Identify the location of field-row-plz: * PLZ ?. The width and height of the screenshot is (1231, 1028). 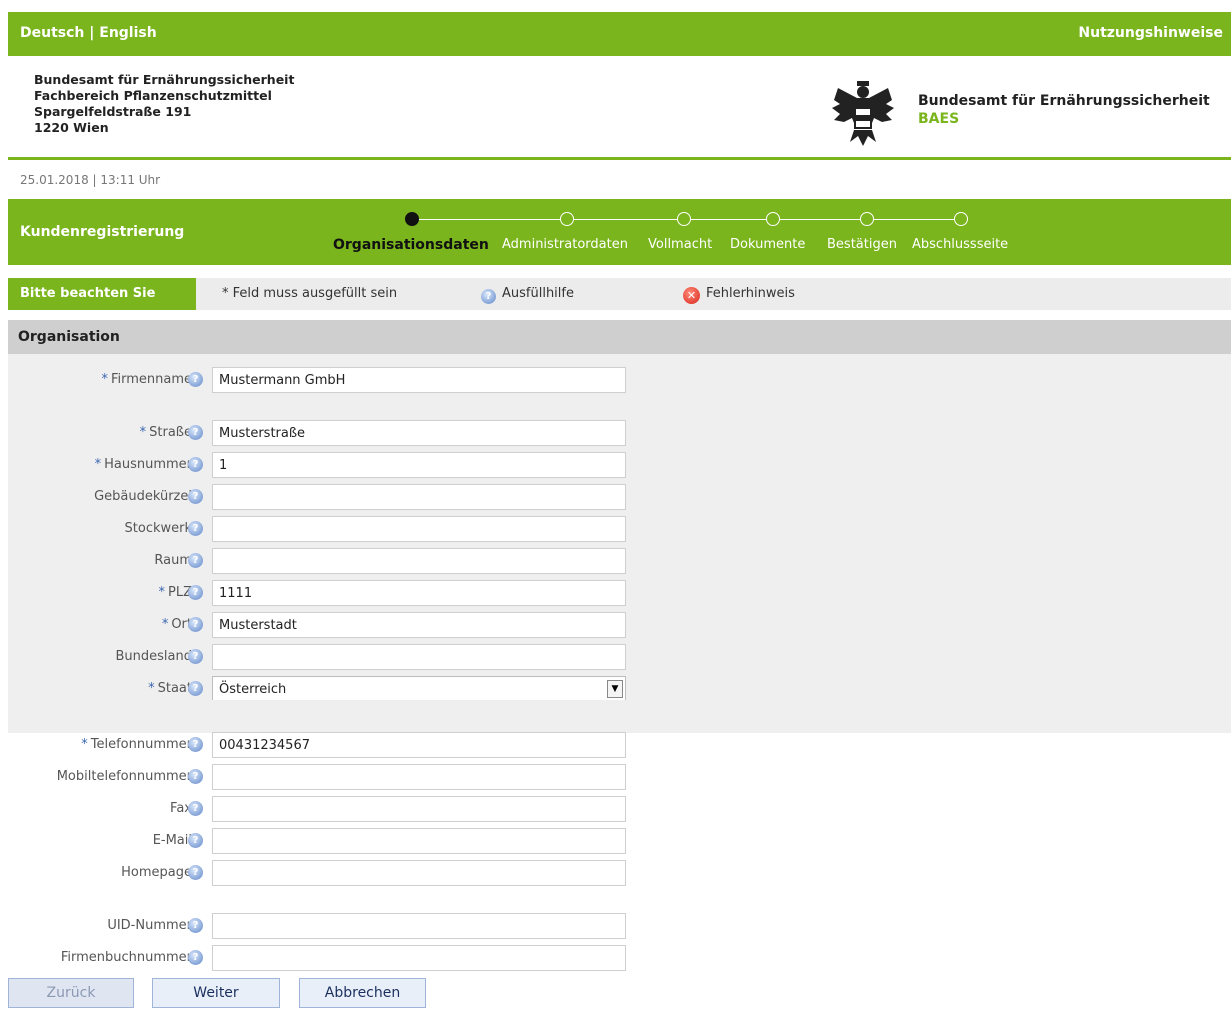
(328, 593).